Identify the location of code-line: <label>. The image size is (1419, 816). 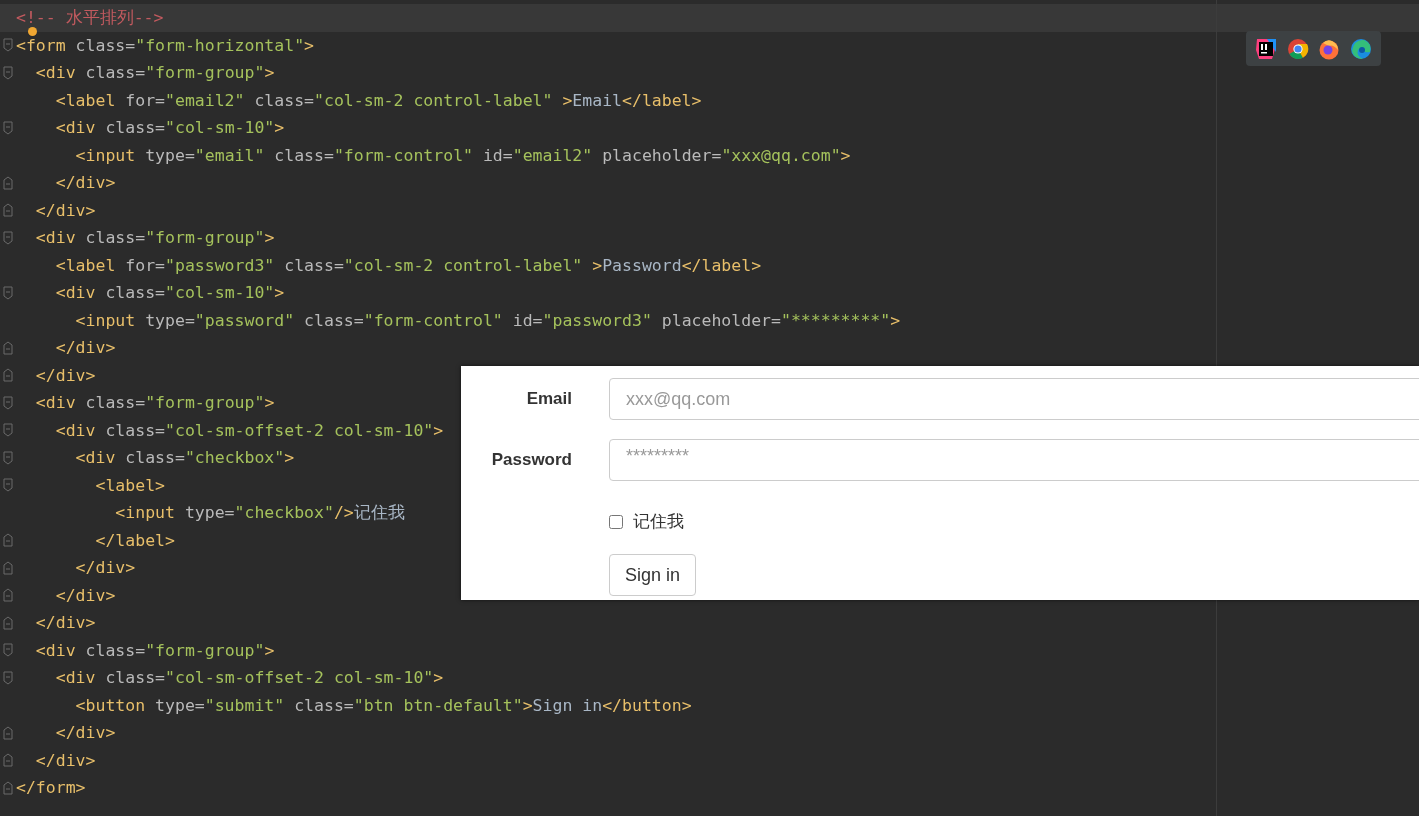
(129, 485).